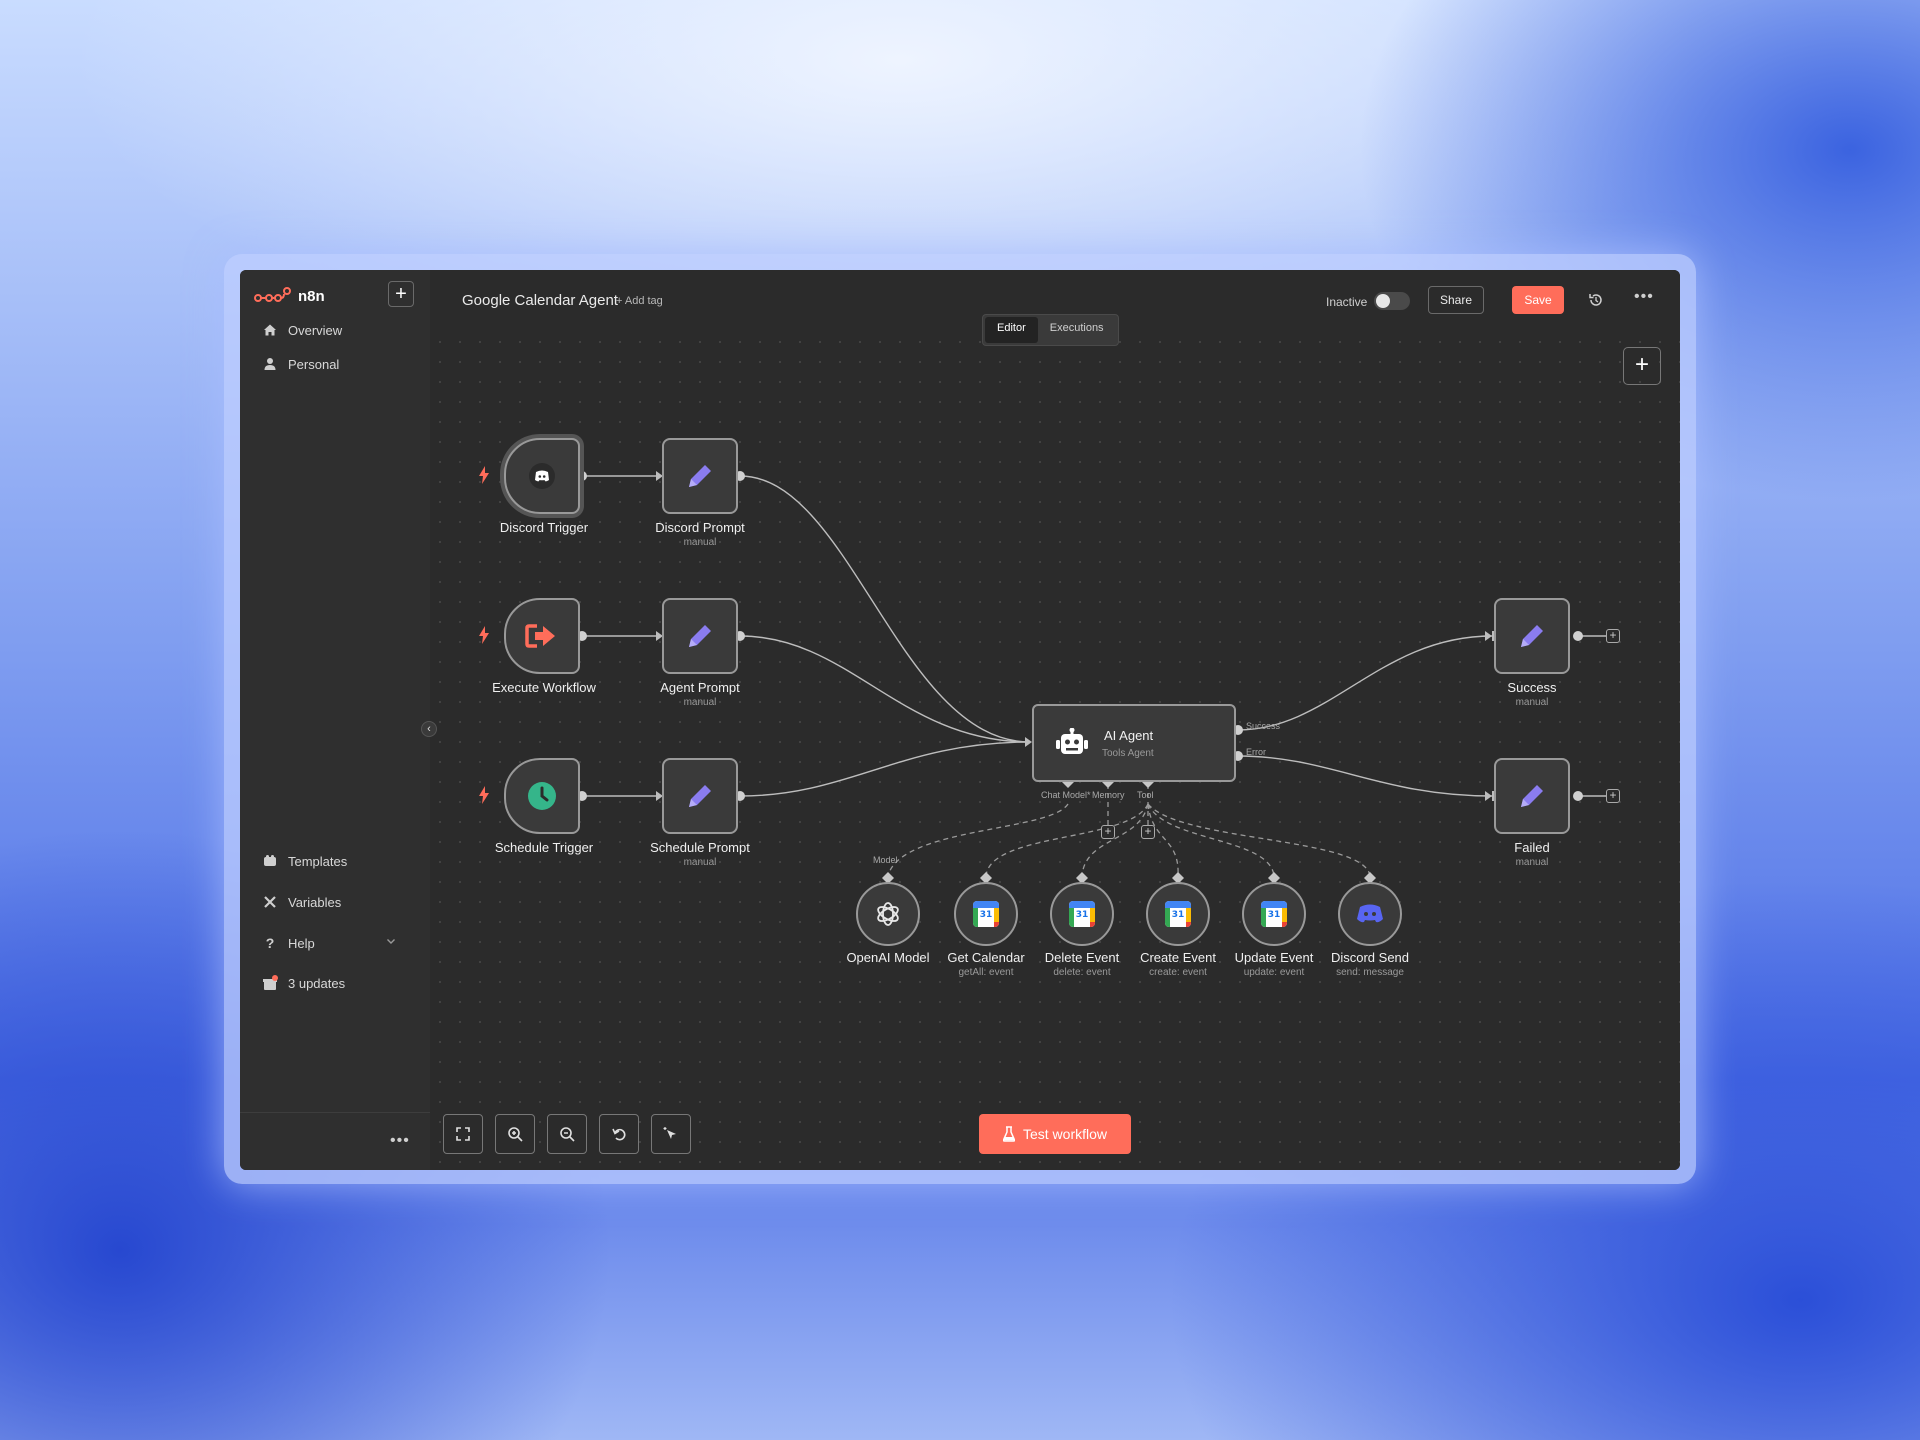 The width and height of the screenshot is (1920, 1440). I want to click on chevron-down-icon, so click(391, 941).